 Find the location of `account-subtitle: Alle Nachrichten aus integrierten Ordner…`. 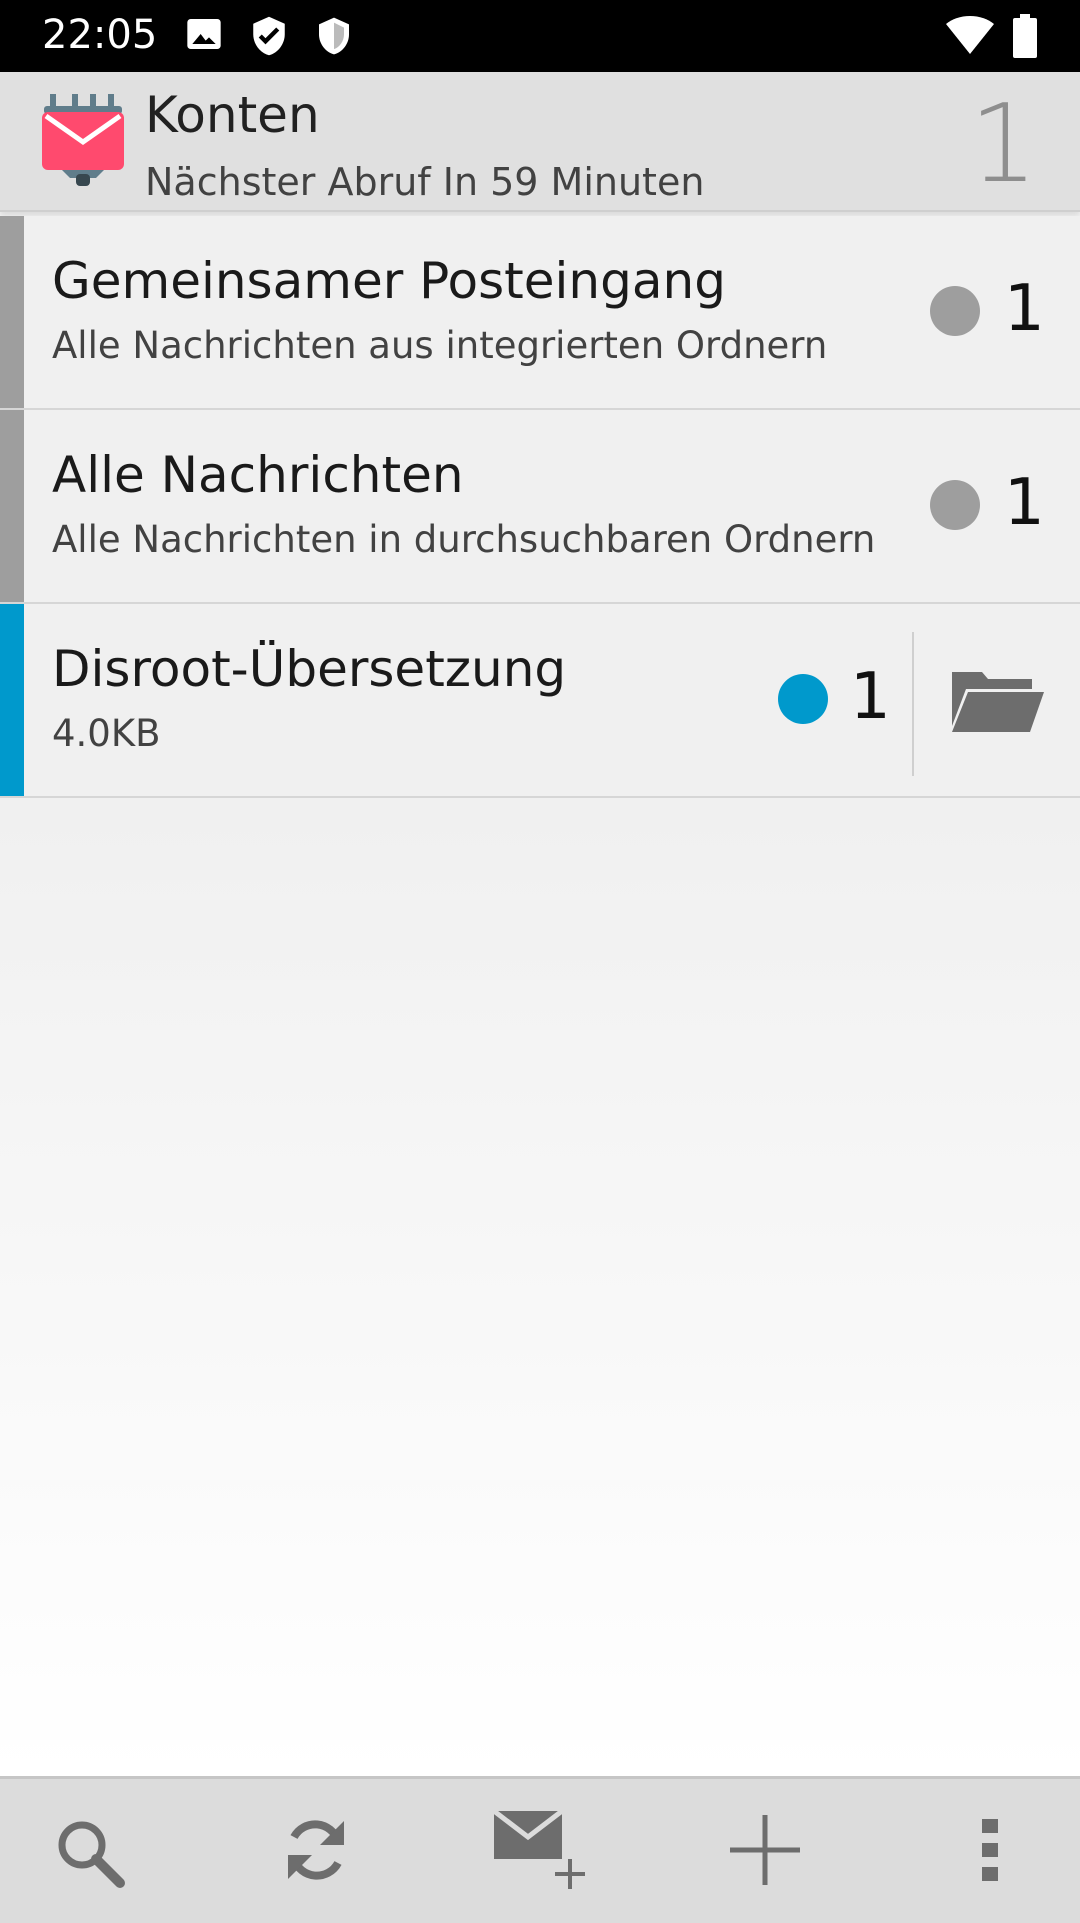

account-subtitle: Alle Nachrichten aus integrierten Ordner… is located at coordinates (440, 345).